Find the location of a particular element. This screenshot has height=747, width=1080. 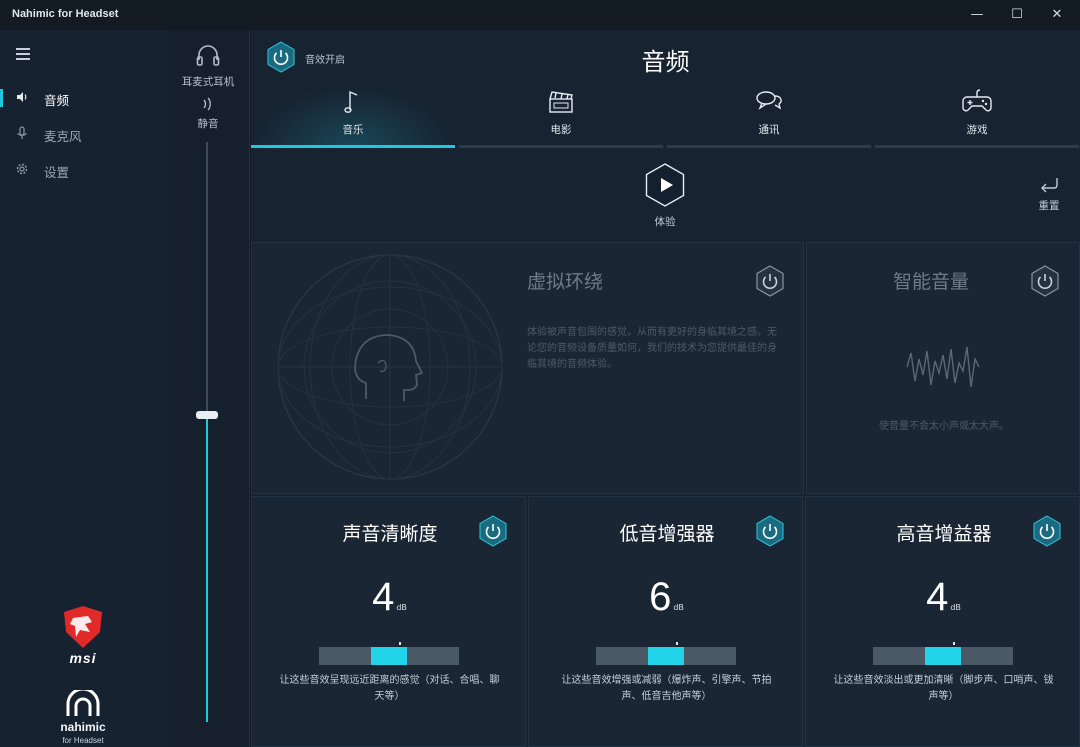

bass-booster-power-button is located at coordinates (770, 531).